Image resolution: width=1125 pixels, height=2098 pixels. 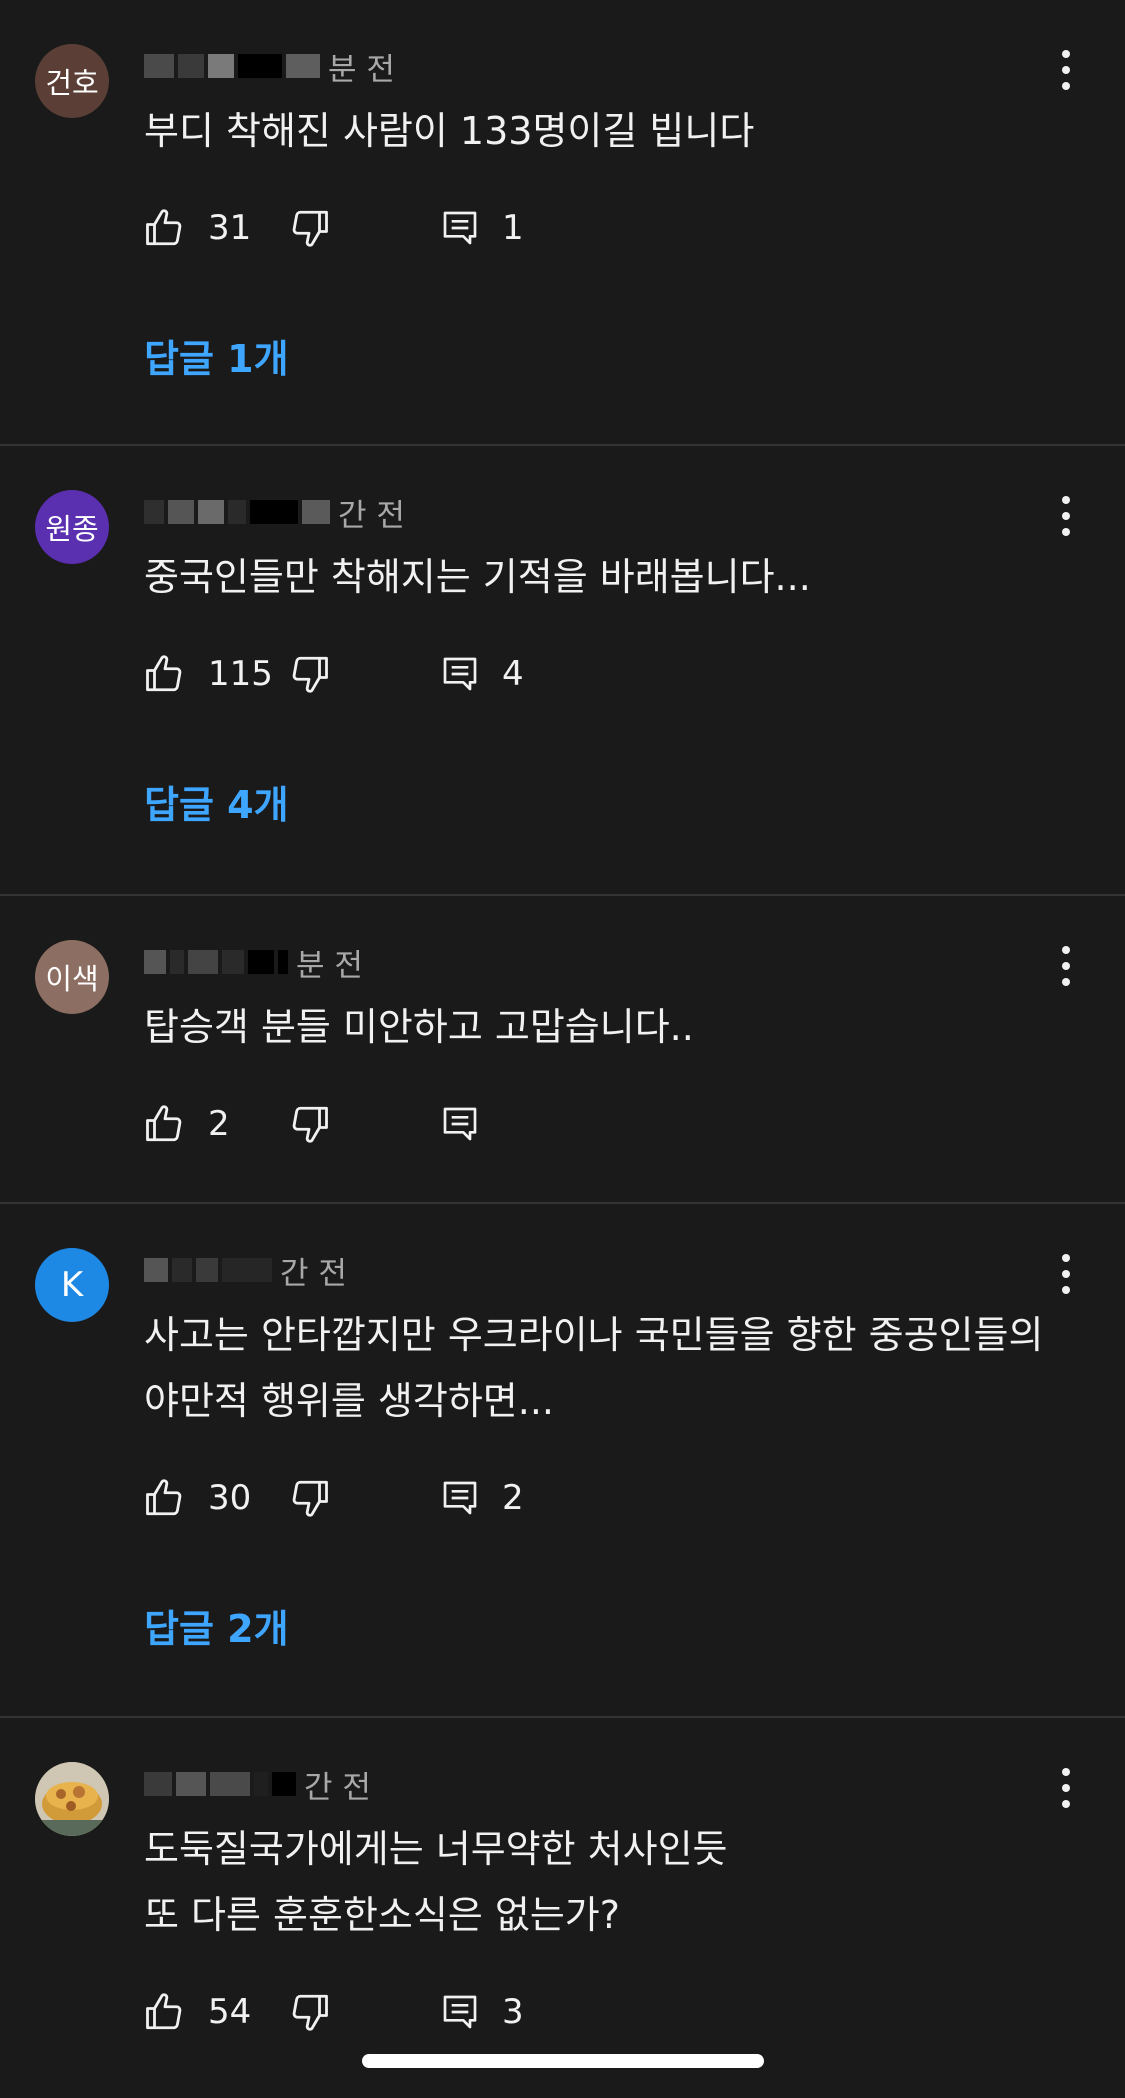 I want to click on like-button: 30, so click(x=216, y=1498).